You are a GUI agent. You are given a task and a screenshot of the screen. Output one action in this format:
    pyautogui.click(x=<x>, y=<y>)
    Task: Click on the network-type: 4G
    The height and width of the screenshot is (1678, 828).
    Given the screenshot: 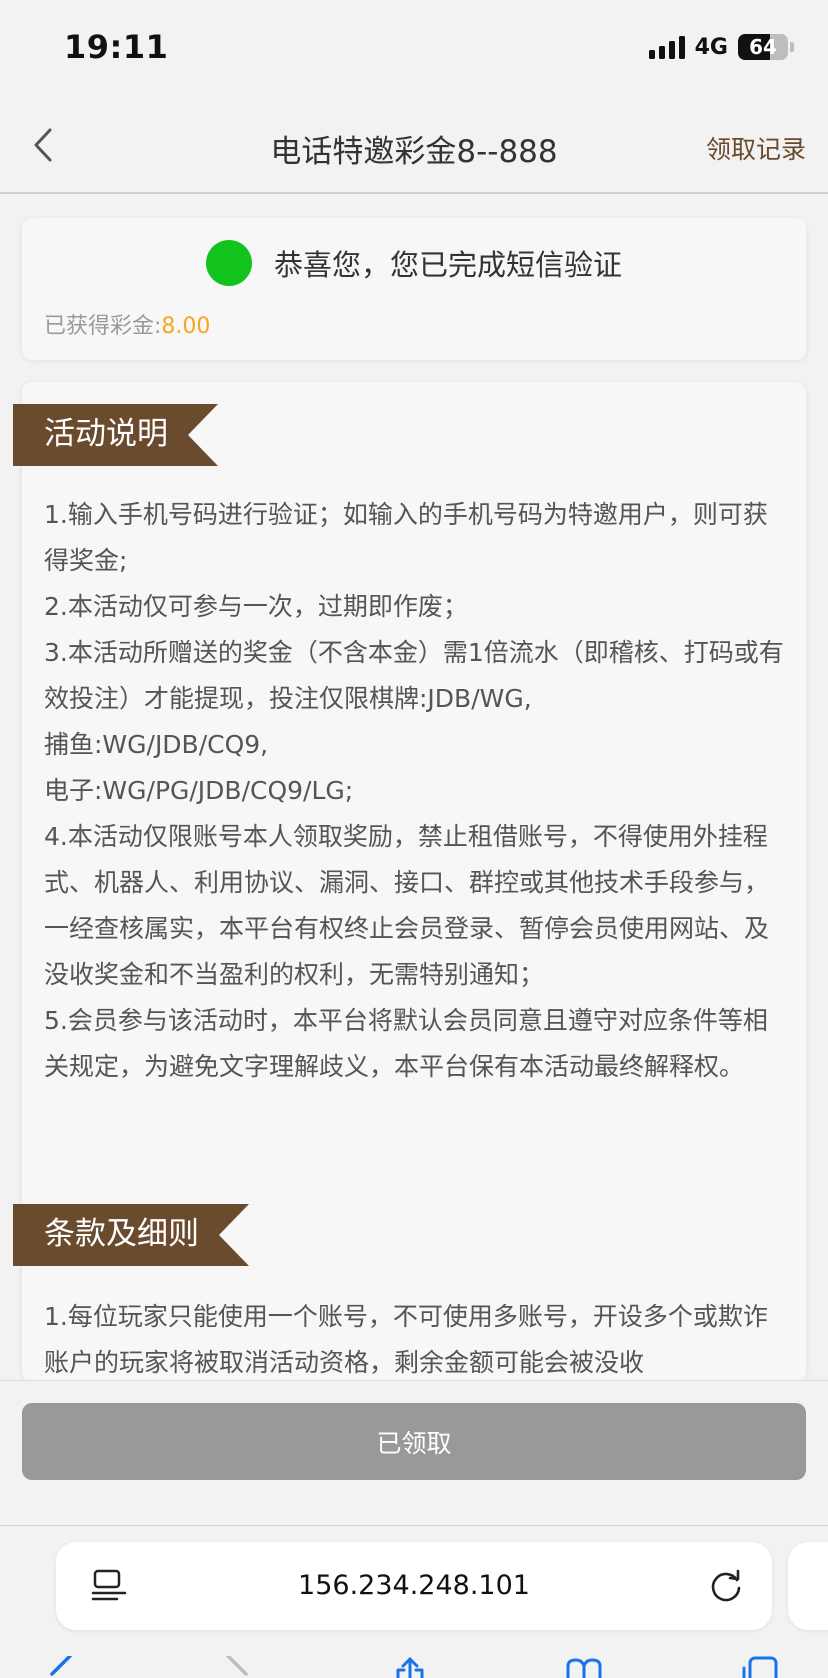 What is the action you would take?
    pyautogui.click(x=711, y=47)
    